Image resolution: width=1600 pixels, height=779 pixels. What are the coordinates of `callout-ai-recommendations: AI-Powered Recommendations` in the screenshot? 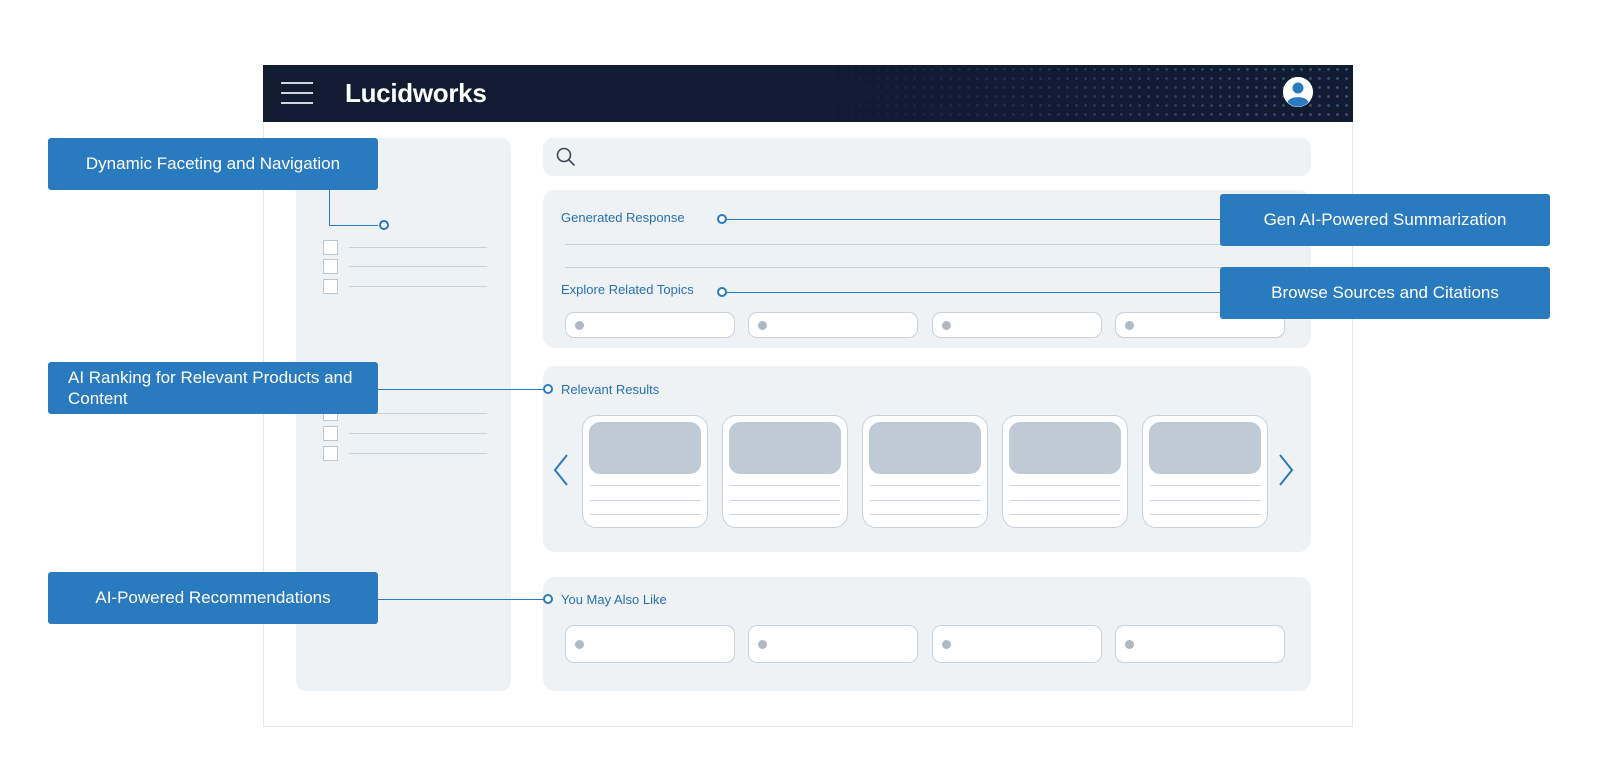 It's located at (213, 598).